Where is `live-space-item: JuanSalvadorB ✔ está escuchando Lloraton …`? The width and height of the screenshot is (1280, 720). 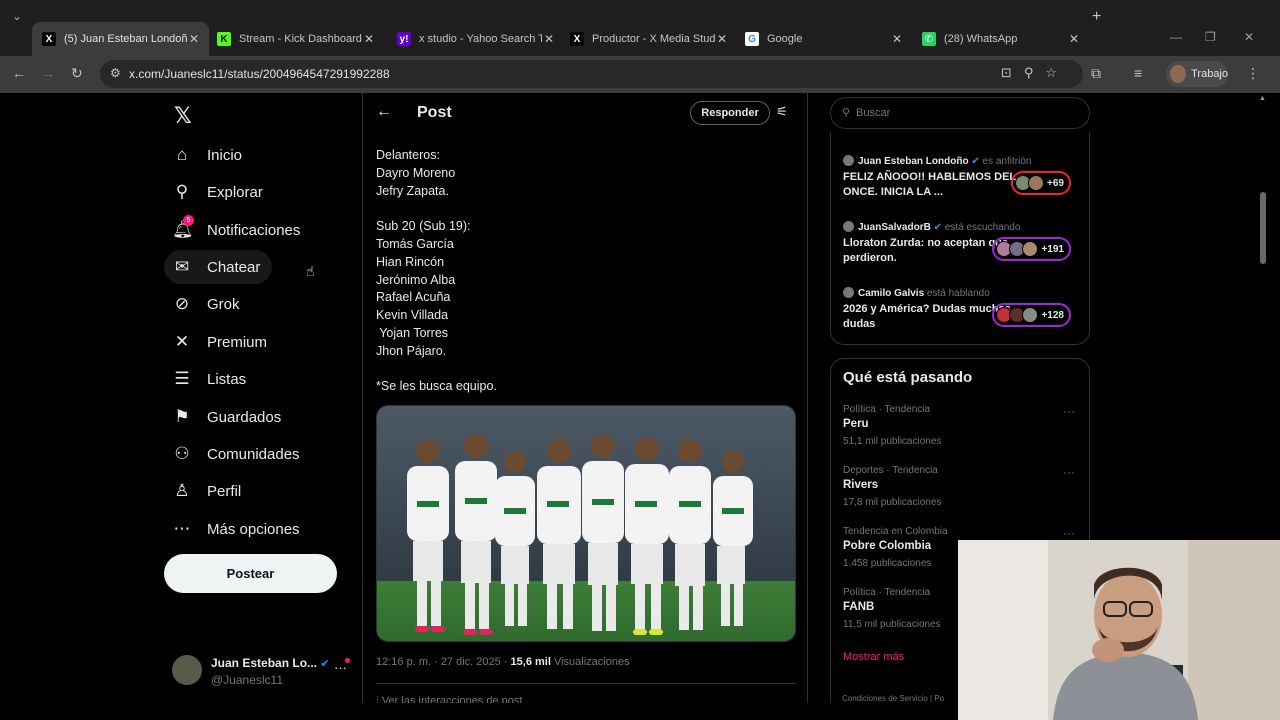
live-space-item: JuanSalvadorB ✔ está escuchando Lloraton … is located at coordinates (963, 249).